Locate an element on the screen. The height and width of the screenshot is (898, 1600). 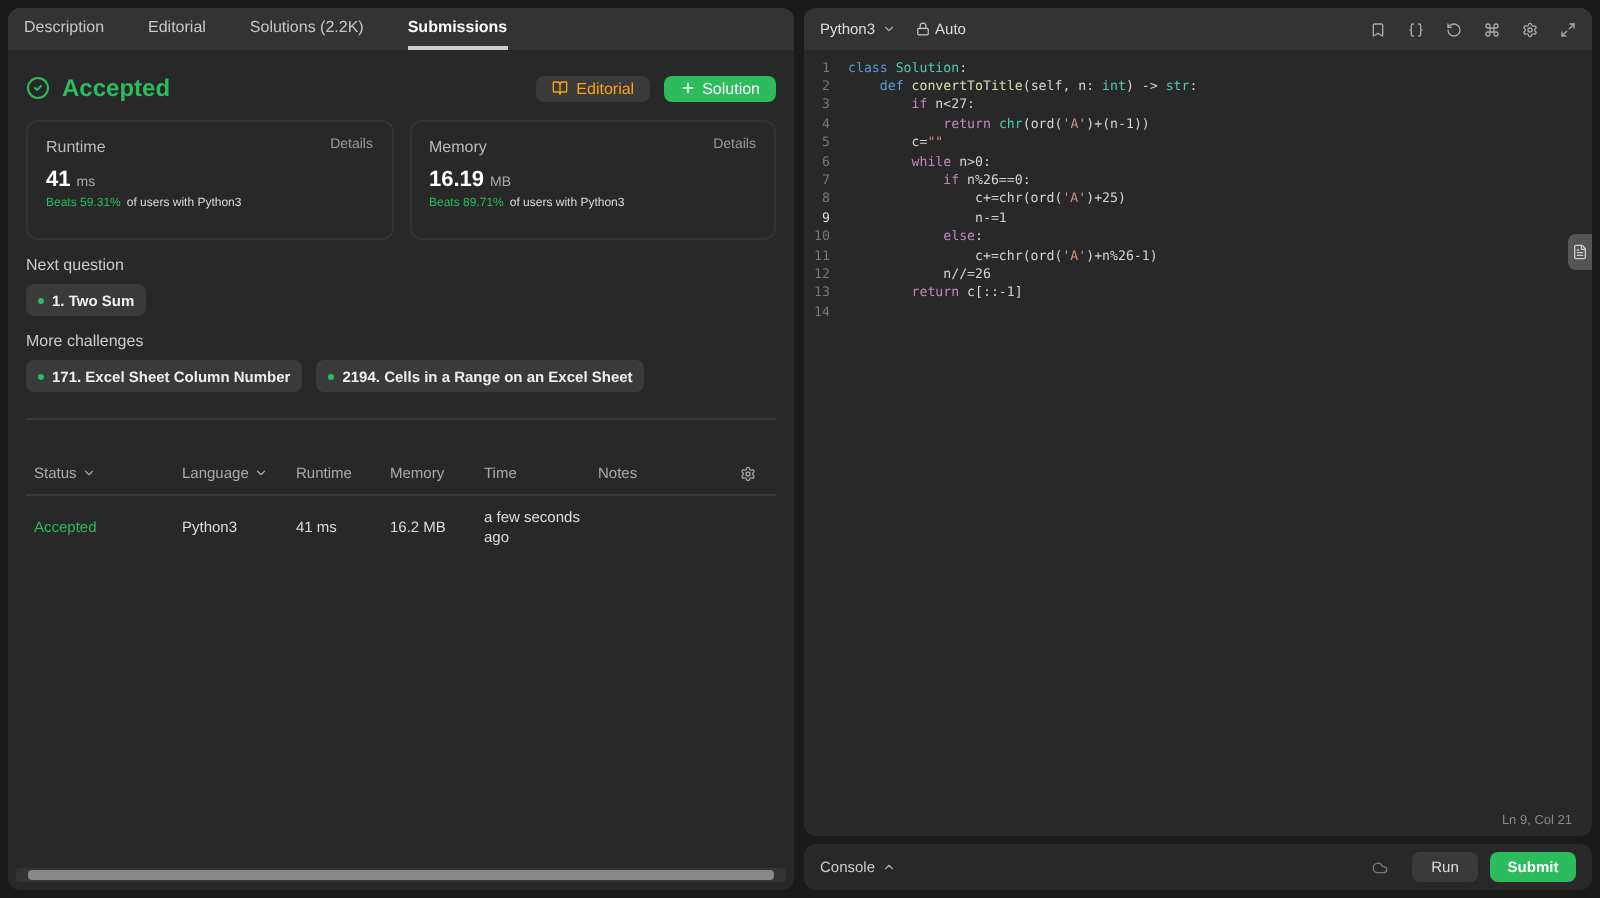
section-heading: Next question is located at coordinates (76, 265).